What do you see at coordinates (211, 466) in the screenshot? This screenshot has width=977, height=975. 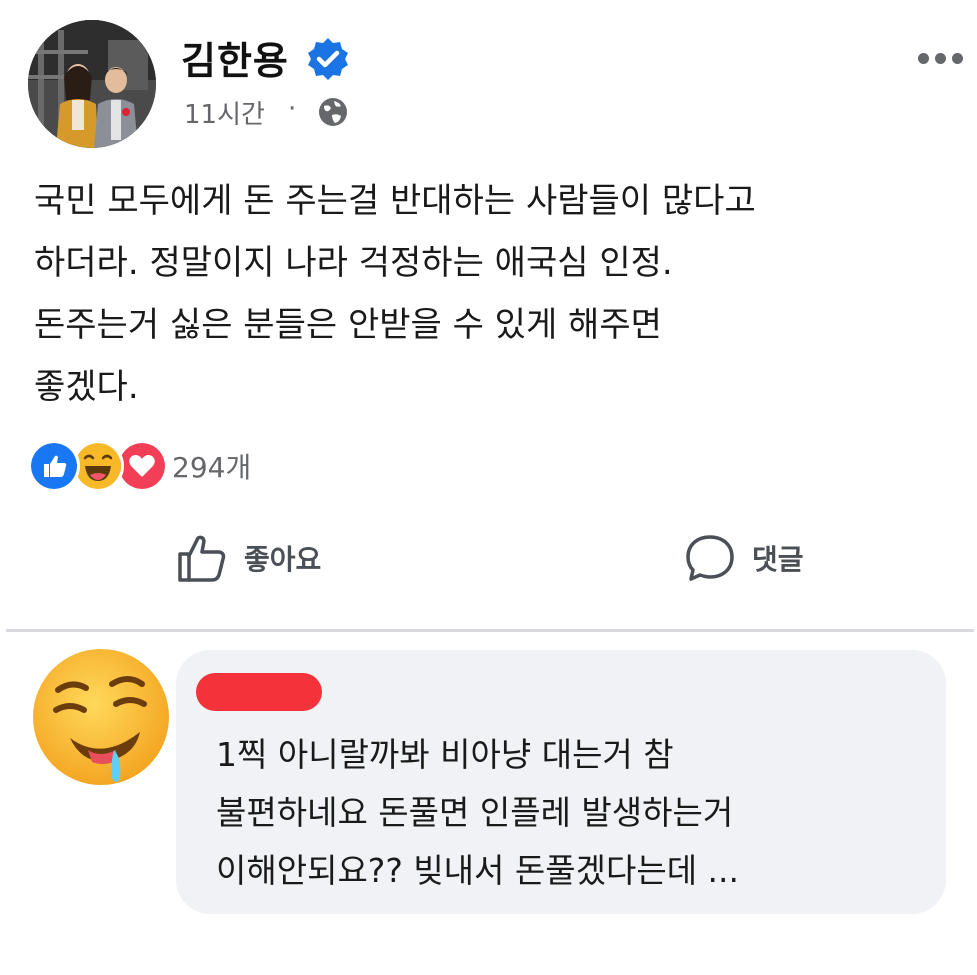 I see `reaction-count: 294개` at bounding box center [211, 466].